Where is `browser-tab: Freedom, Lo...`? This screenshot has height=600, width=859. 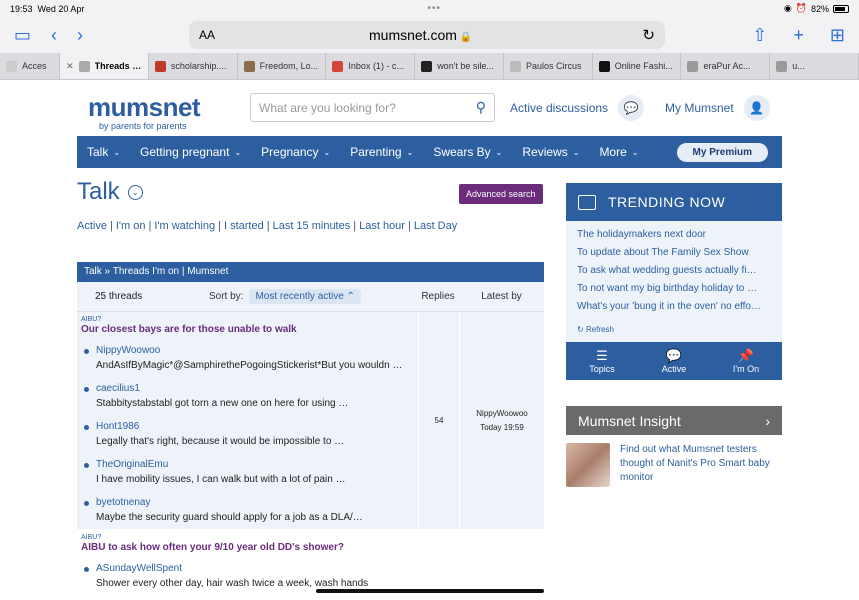 browser-tab: Freedom, Lo... is located at coordinates (282, 66).